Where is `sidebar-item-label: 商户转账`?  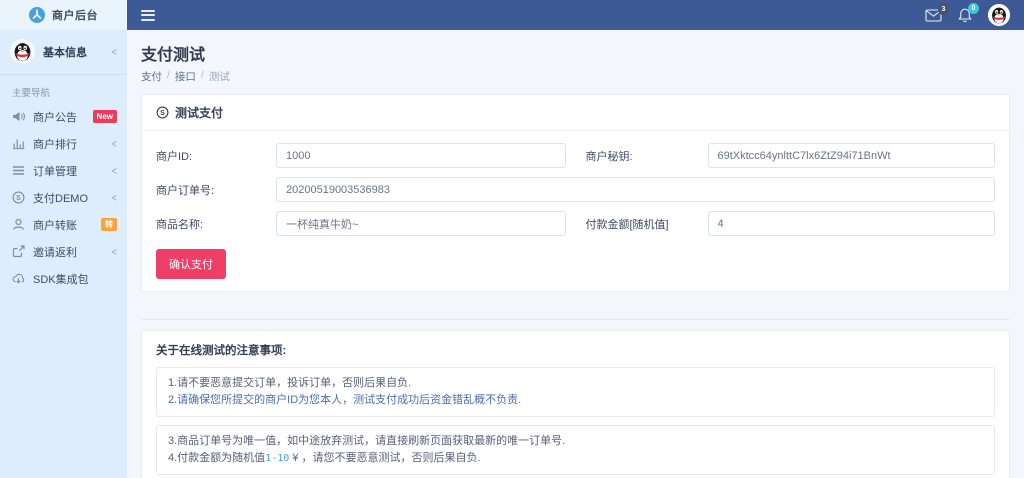
sidebar-item-label: 商户转账 is located at coordinates (55, 225).